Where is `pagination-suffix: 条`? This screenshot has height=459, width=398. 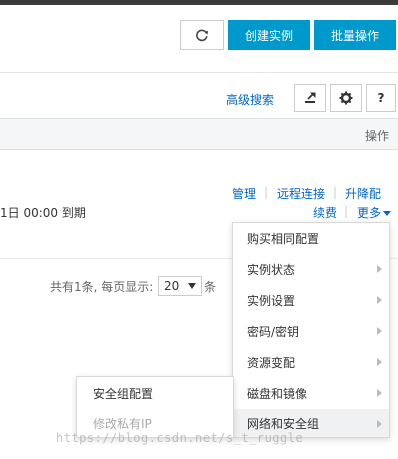
pagination-suffix: 条 is located at coordinates (210, 287).